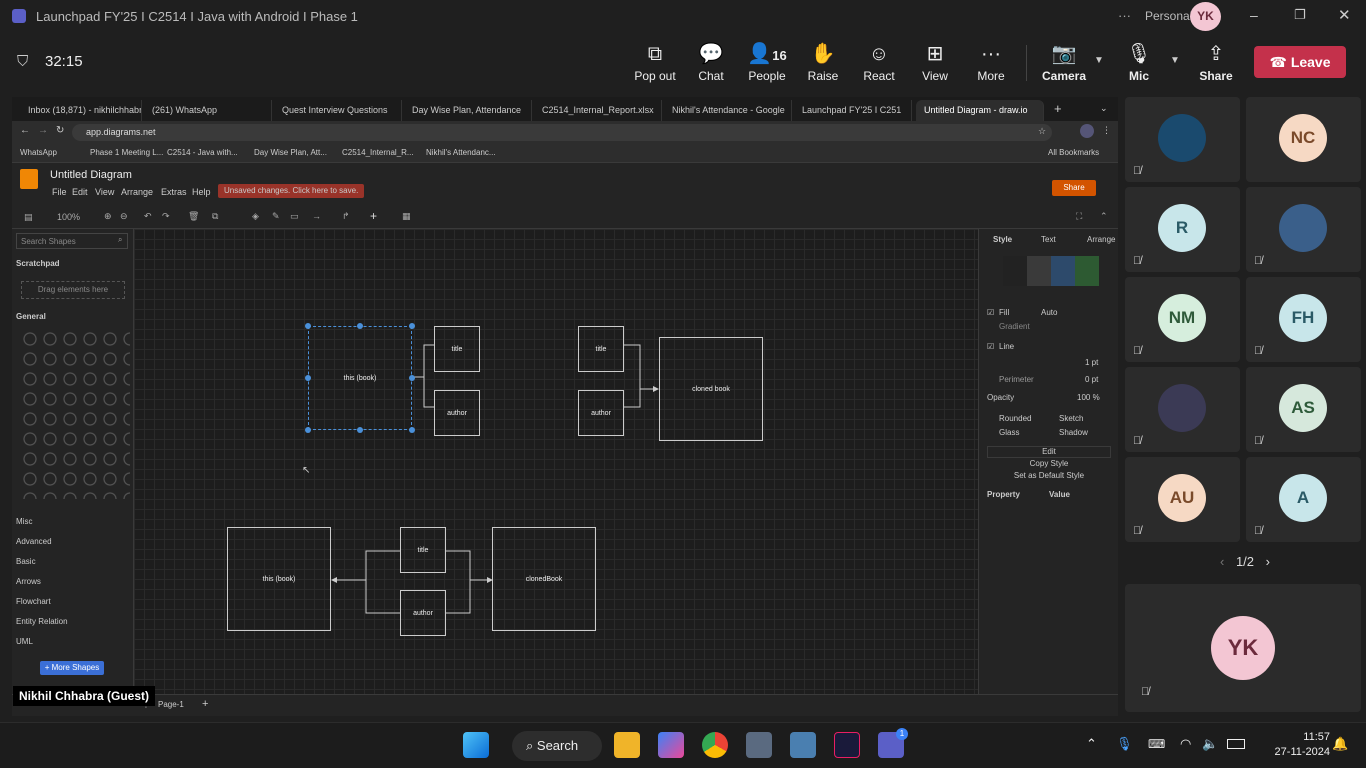 This screenshot has height=768, width=1366. I want to click on shadow-checkbox: Shadow, so click(1073, 432).